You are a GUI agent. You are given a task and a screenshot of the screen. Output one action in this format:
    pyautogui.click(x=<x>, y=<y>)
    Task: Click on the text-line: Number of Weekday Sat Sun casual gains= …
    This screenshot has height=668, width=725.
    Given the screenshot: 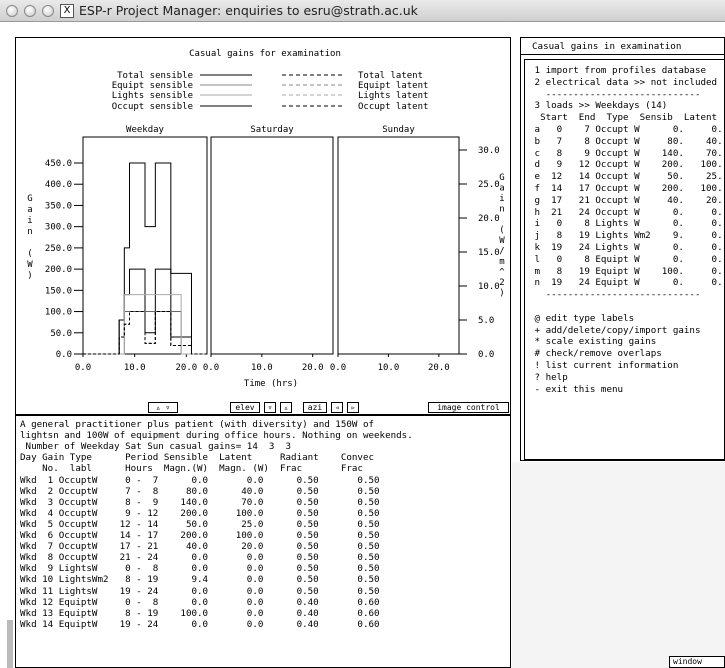 What is the action you would take?
    pyautogui.click(x=156, y=447)
    